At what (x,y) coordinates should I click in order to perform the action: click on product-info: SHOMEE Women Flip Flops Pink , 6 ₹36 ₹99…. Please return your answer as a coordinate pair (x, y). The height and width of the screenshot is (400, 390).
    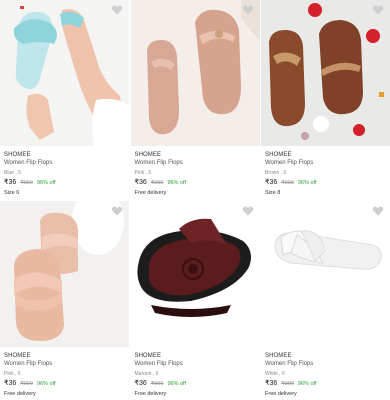
    Looking at the image, I should click on (64, 372).